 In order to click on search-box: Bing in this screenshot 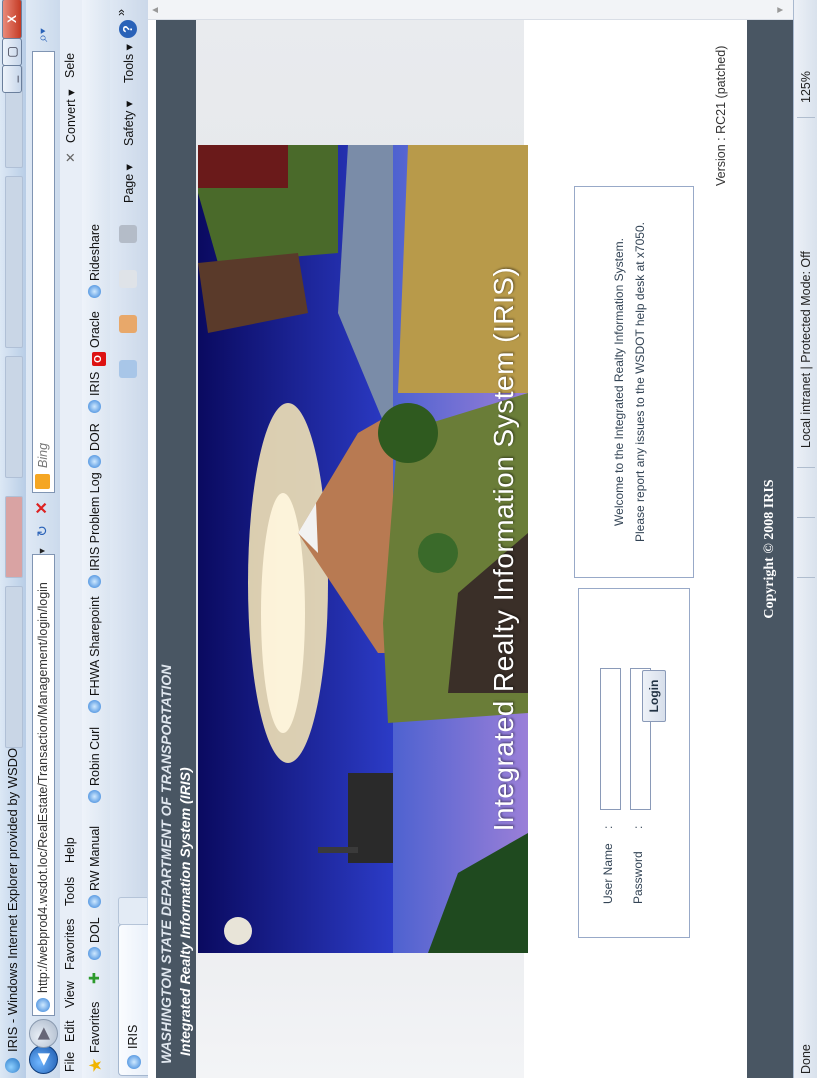, I will do `click(43, 272)`.